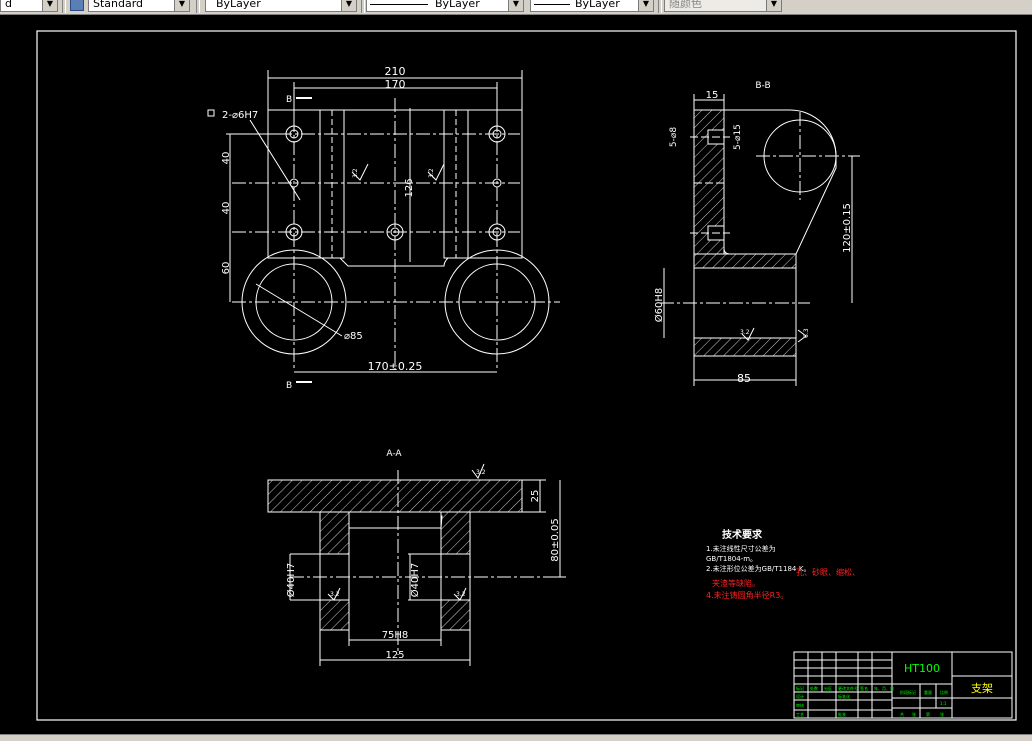  What do you see at coordinates (800, 696) in the screenshot?
I see `tb-c7: 设计` at bounding box center [800, 696].